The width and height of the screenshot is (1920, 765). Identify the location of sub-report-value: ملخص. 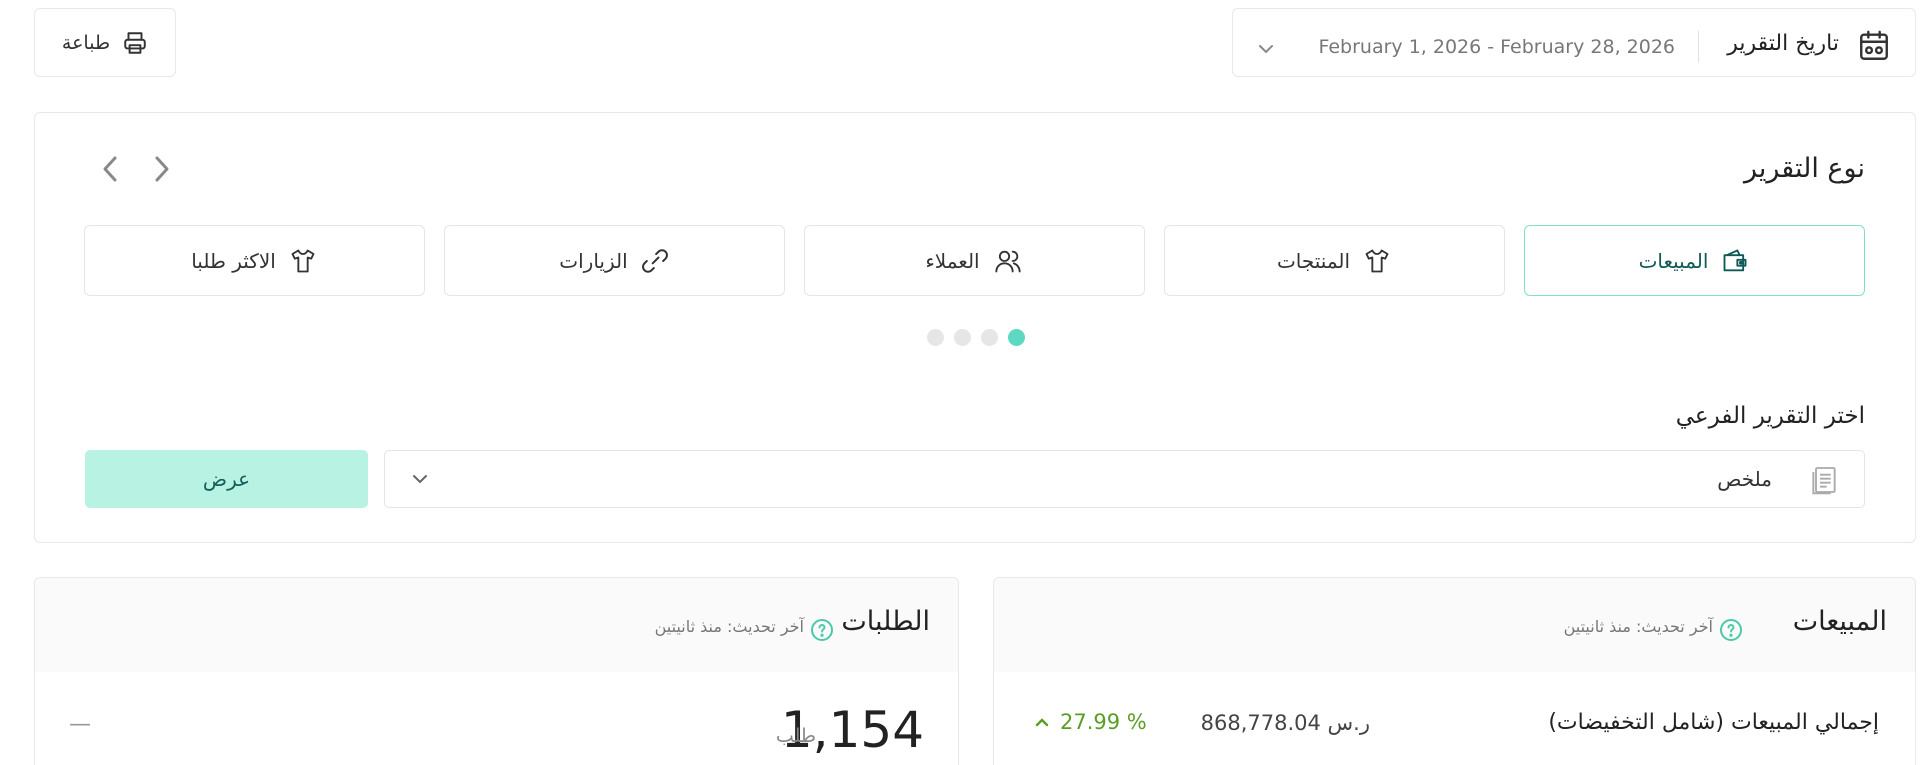
(1744, 479).